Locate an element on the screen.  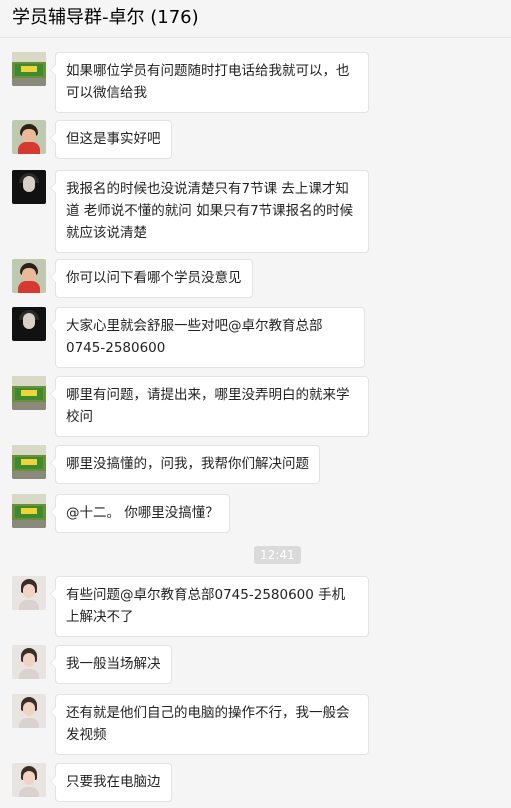
message-row: 还有就是他们自己的电脑的操作不行，我一般会发视频 is located at coordinates (190, 724).